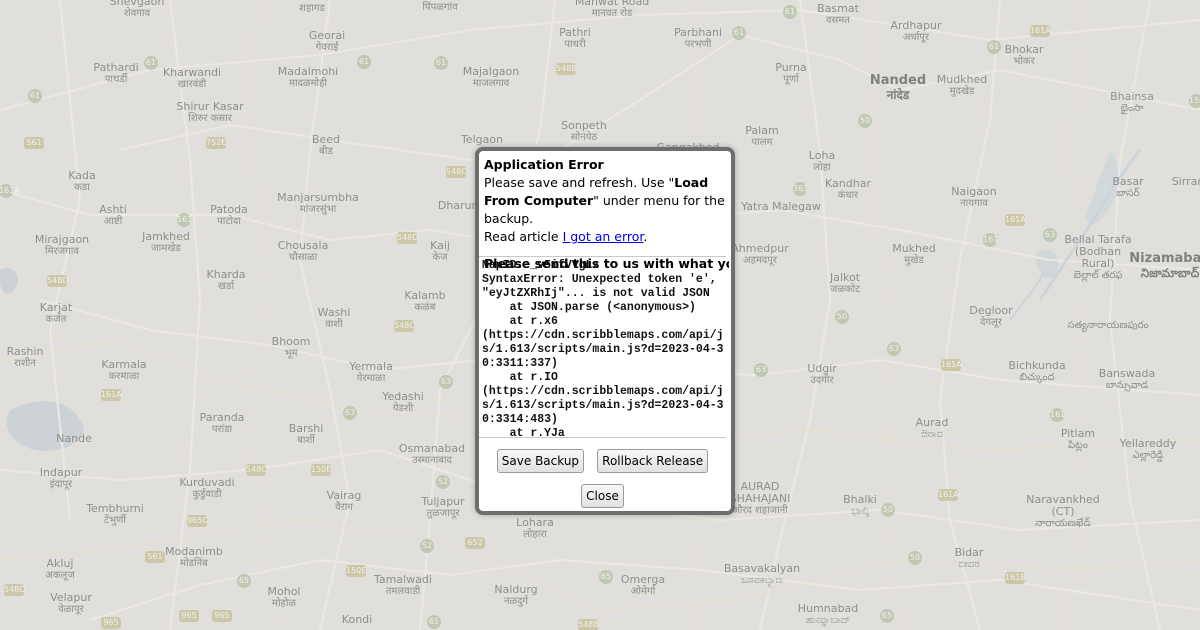  Describe the element at coordinates (579, 182) in the screenshot. I see `message-text: Please save and refresh. Use "` at that location.